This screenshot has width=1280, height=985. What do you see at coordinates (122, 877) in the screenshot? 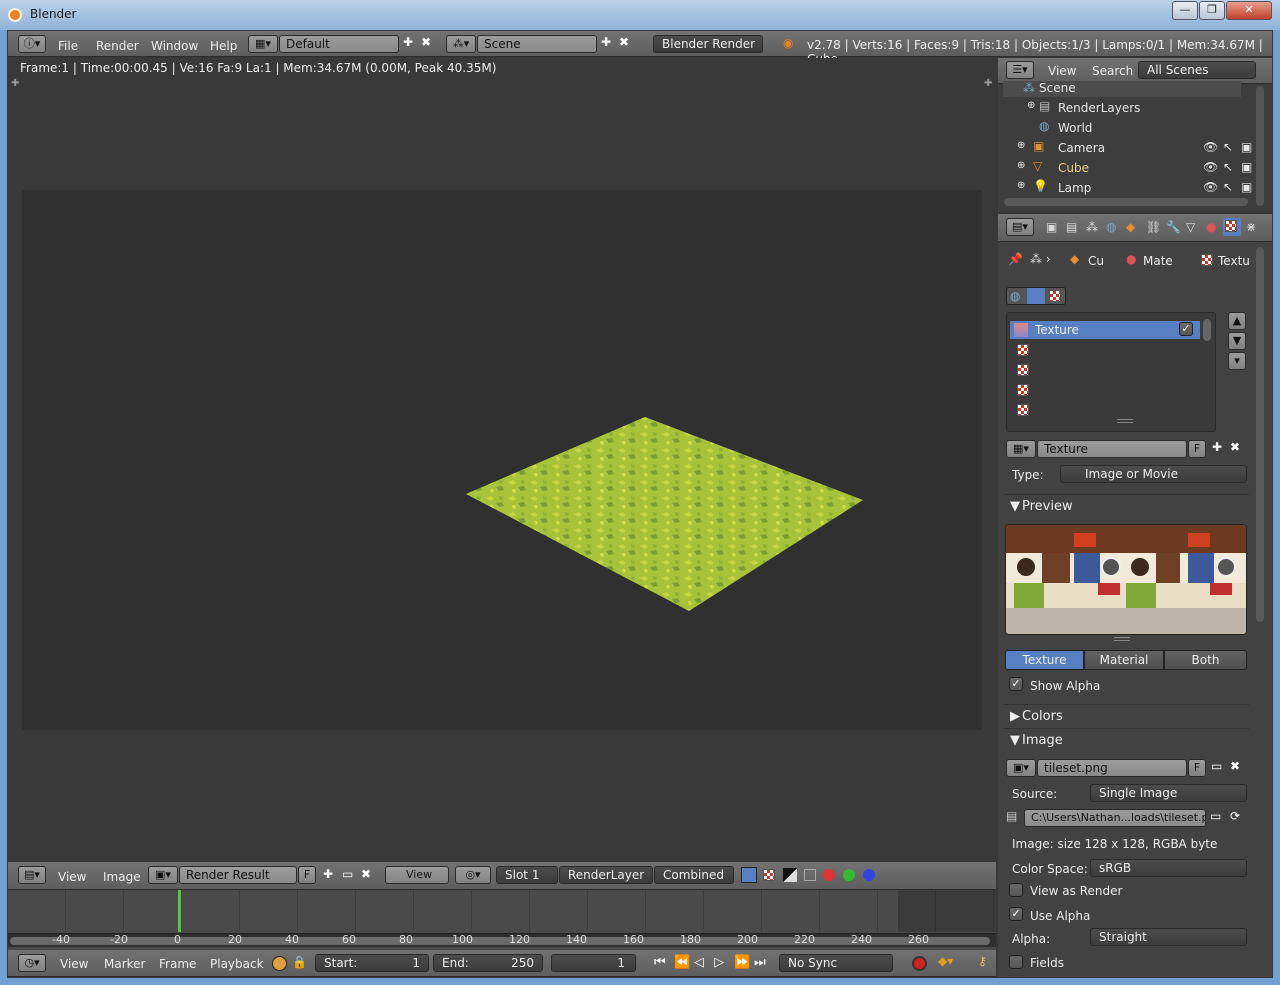
I see `image-menu-image: Image` at bounding box center [122, 877].